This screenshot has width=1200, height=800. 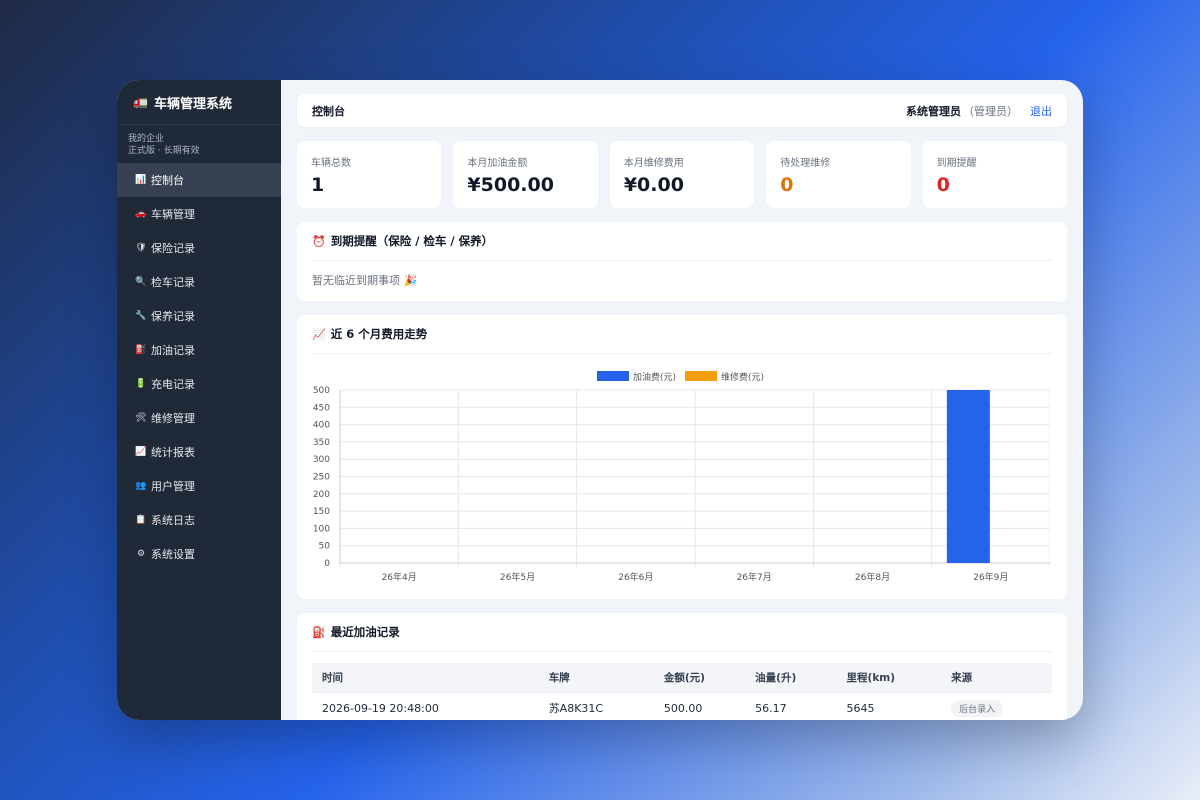 What do you see at coordinates (653, 163) in the screenshot?
I see `stat-label: 本月维修费用` at bounding box center [653, 163].